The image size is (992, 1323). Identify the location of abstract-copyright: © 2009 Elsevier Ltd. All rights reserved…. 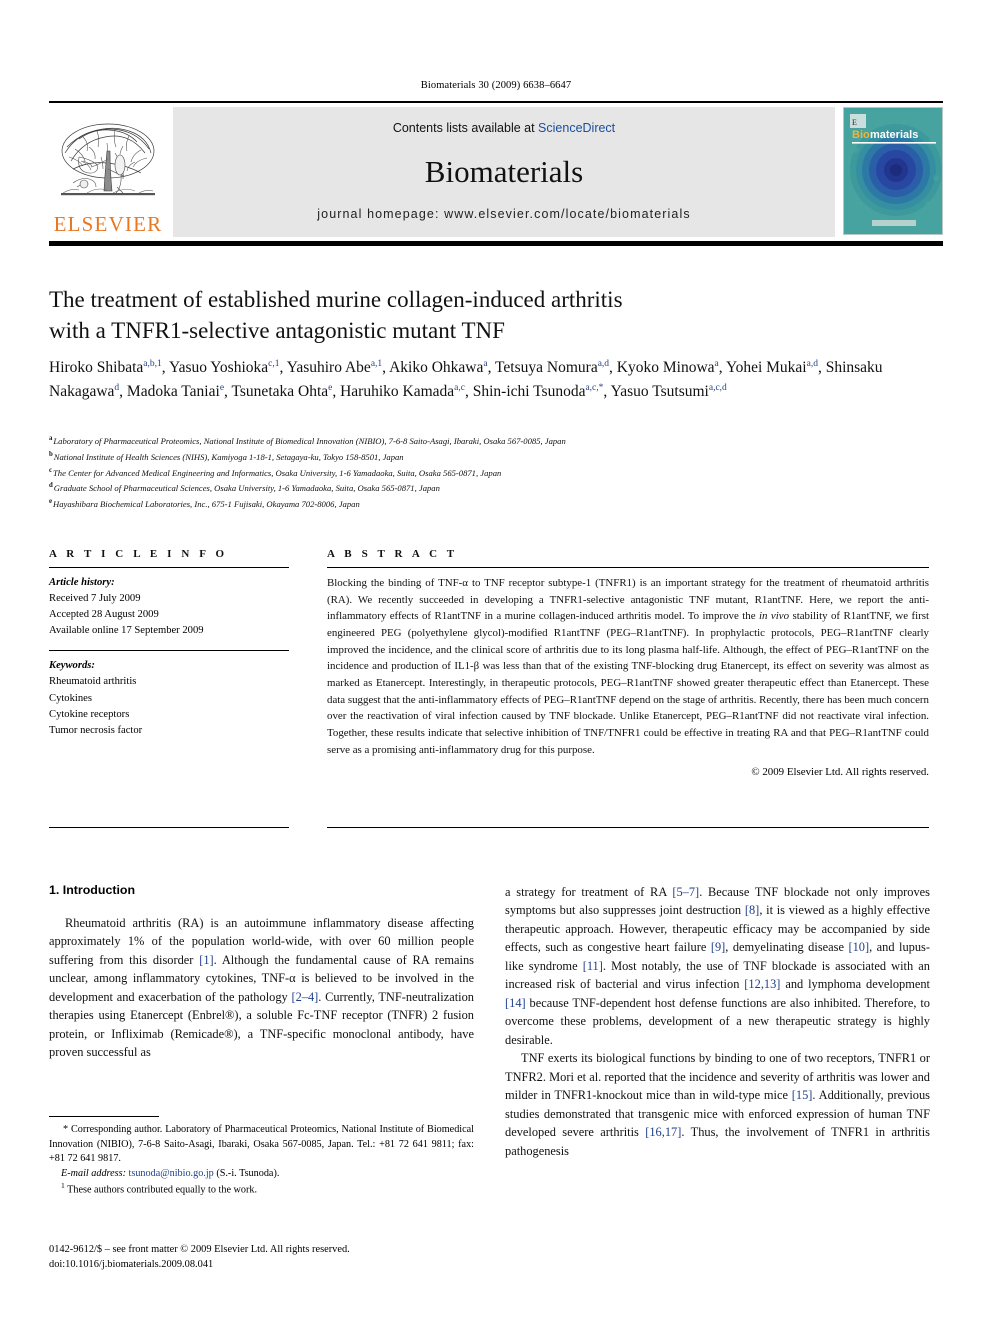
(840, 772).